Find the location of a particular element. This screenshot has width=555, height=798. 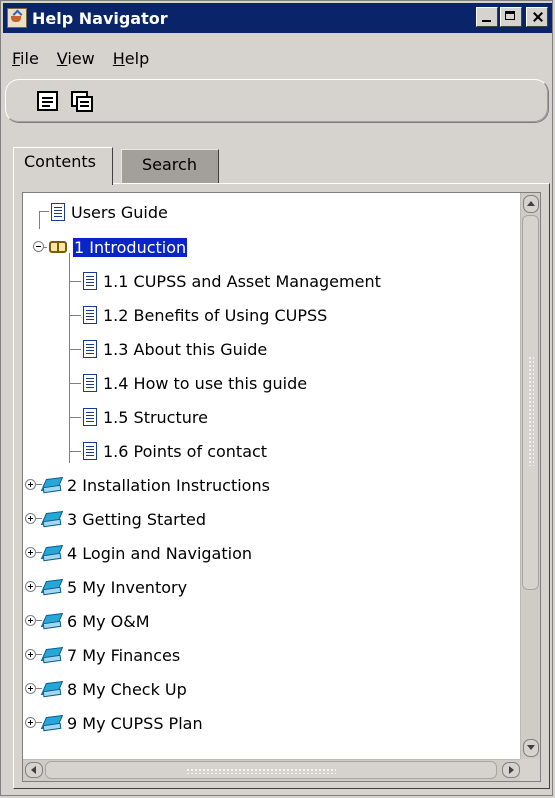

tree-item-1-2: 1.2 Benefits of Using CUPSS is located at coordinates (205, 315).